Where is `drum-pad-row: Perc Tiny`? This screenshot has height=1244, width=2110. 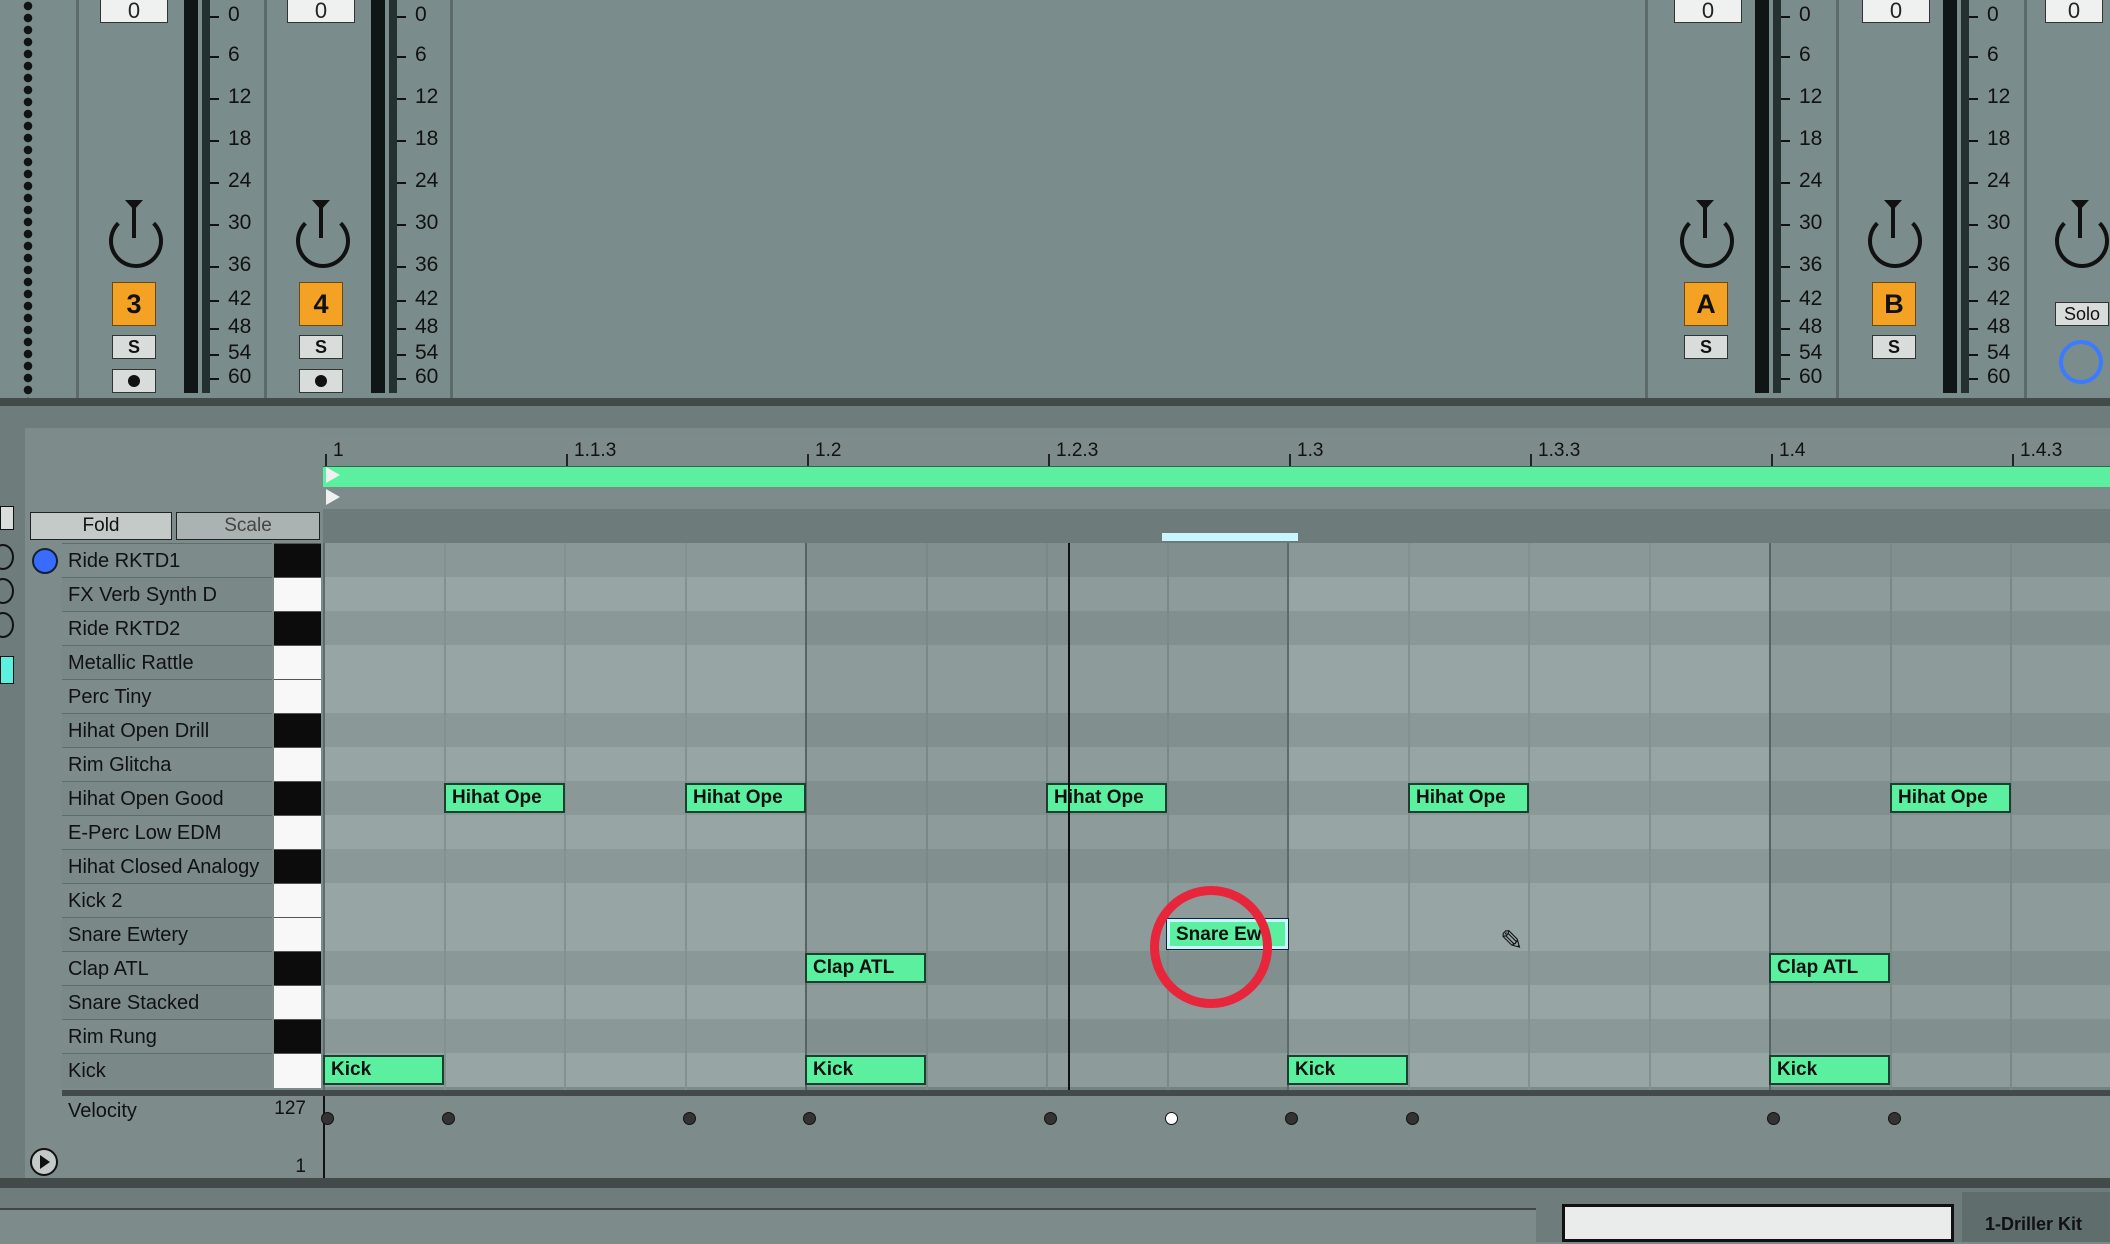
drum-pad-row: Perc Tiny is located at coordinates (167, 696).